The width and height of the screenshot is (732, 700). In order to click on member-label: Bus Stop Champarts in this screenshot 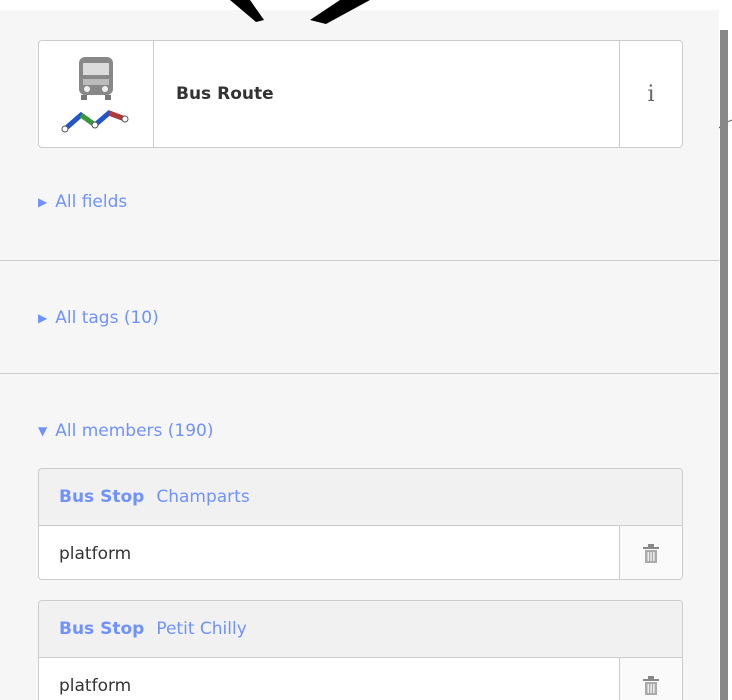, I will do `click(360, 497)`.